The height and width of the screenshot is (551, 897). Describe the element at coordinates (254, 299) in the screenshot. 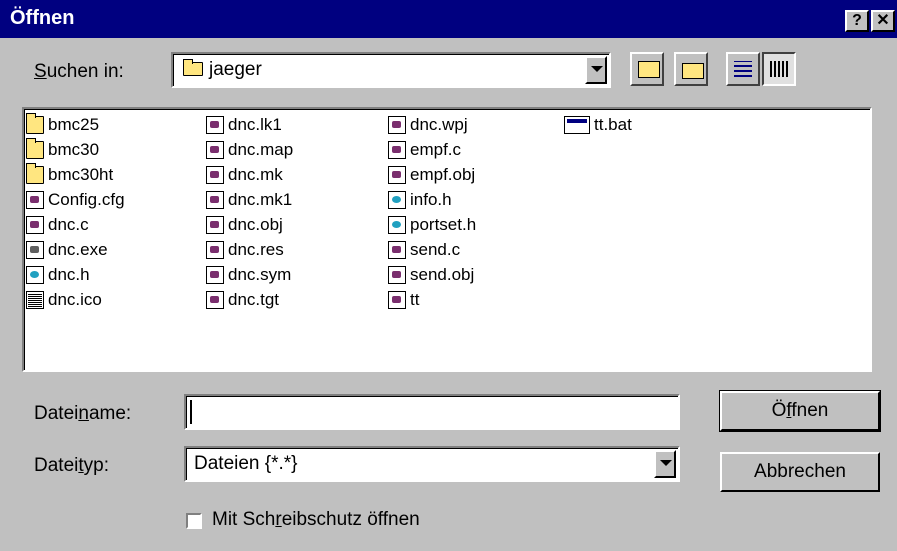

I see `file-name: dnc.tgt` at that location.